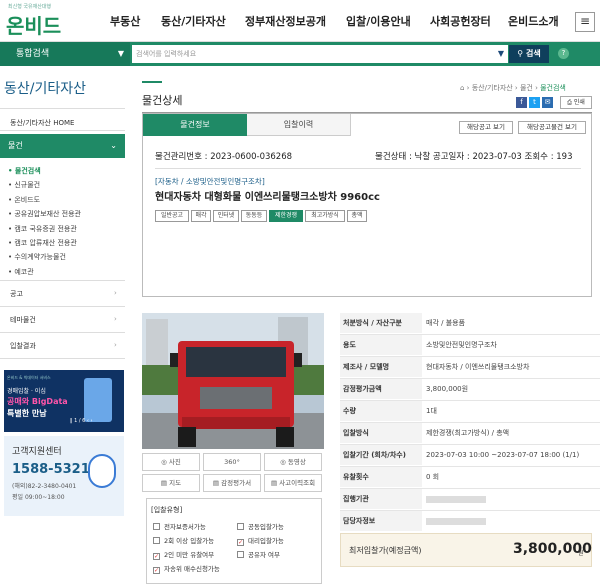 The width and height of the screenshot is (600, 584). Describe the element at coordinates (172, 216) in the screenshot. I see `tag: 일반공고` at that location.